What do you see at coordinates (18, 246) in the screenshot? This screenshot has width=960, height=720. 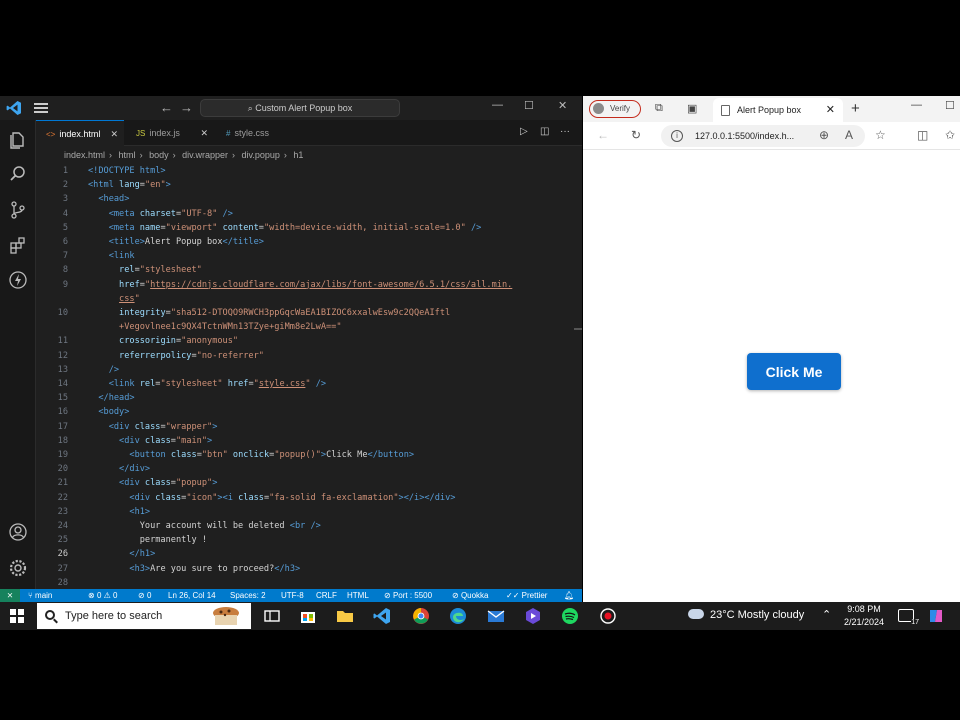 I see `extensions-icon` at bounding box center [18, 246].